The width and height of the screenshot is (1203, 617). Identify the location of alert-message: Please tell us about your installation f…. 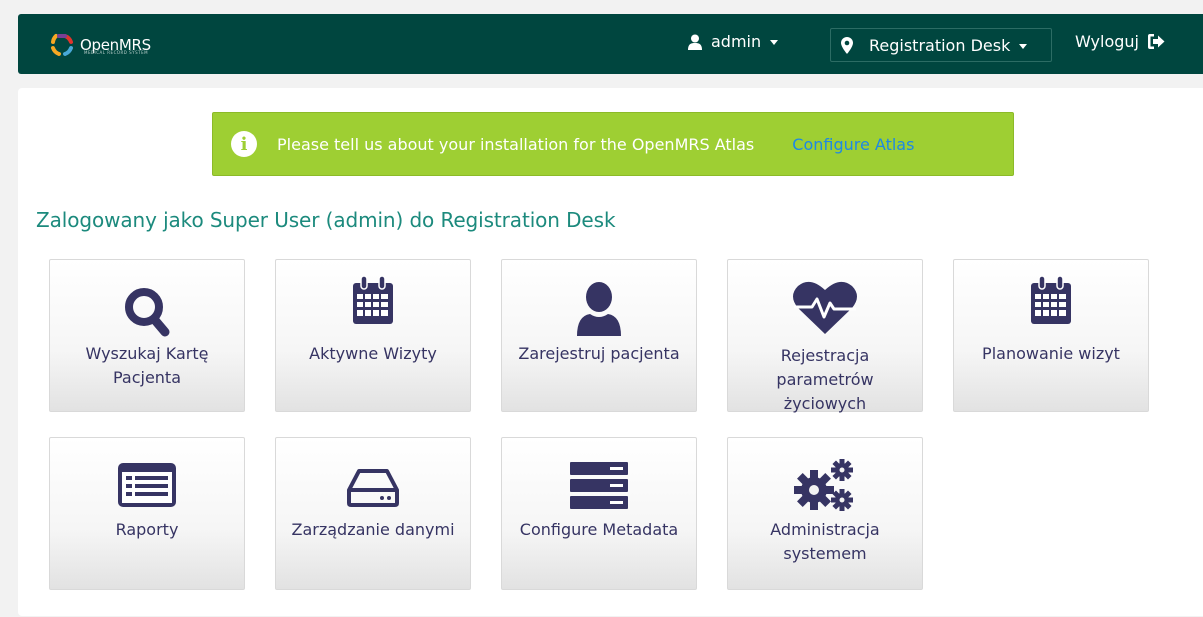
(516, 144).